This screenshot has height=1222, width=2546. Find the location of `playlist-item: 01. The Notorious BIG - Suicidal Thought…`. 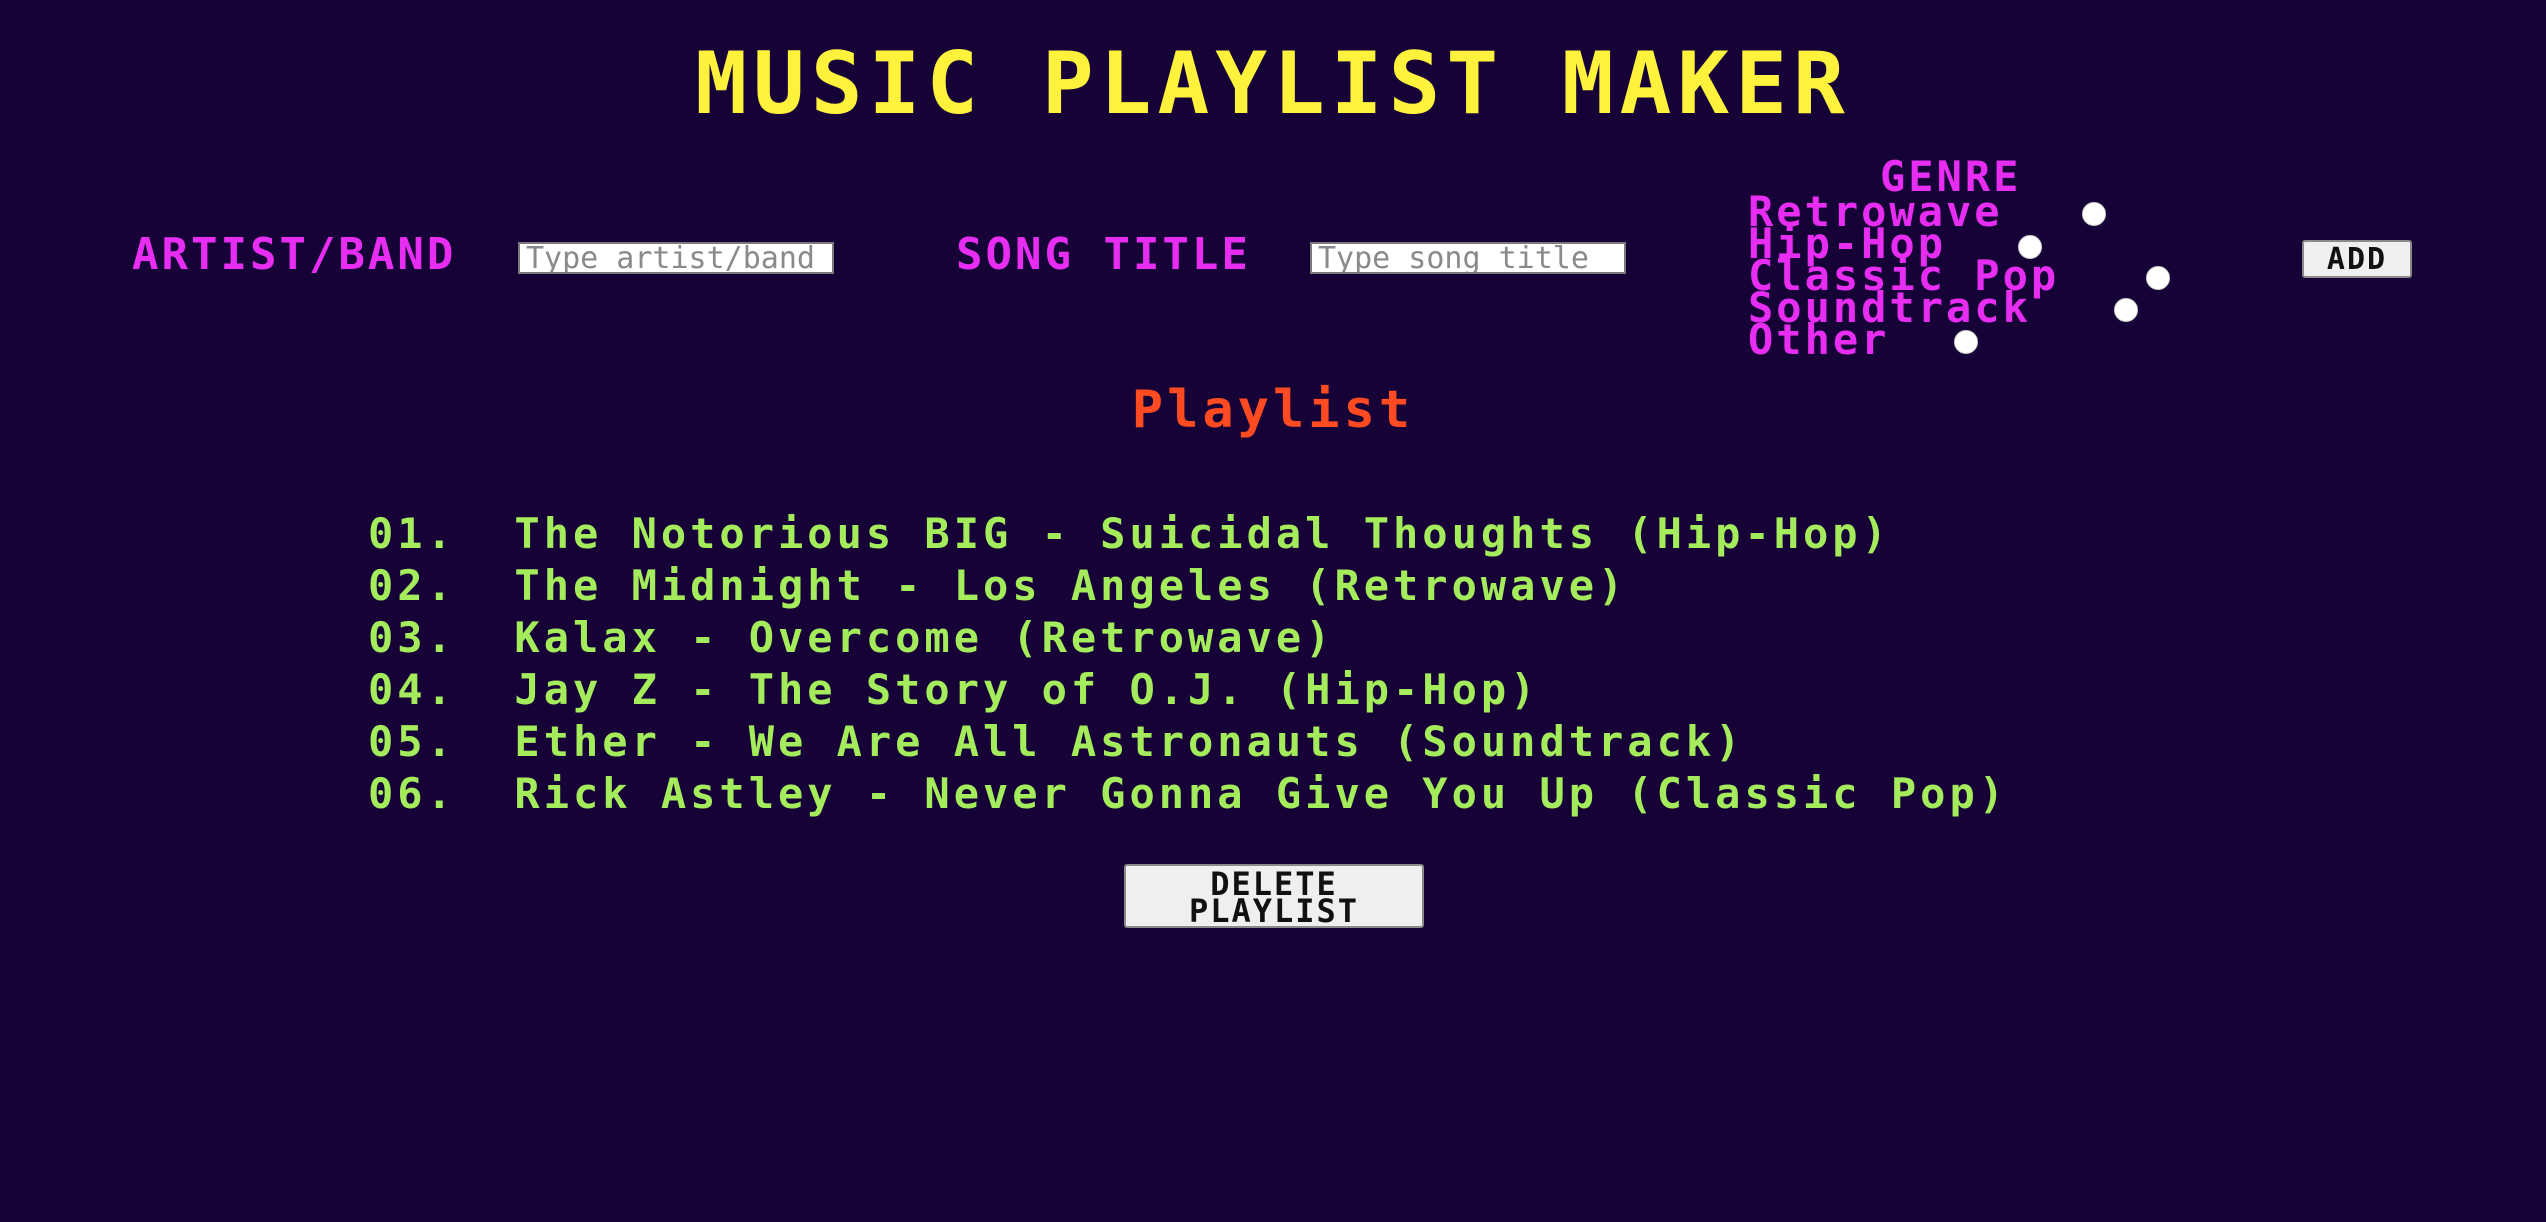

playlist-item: 01. The Notorious BIG - Suicidal Thought… is located at coordinates (1129, 533).